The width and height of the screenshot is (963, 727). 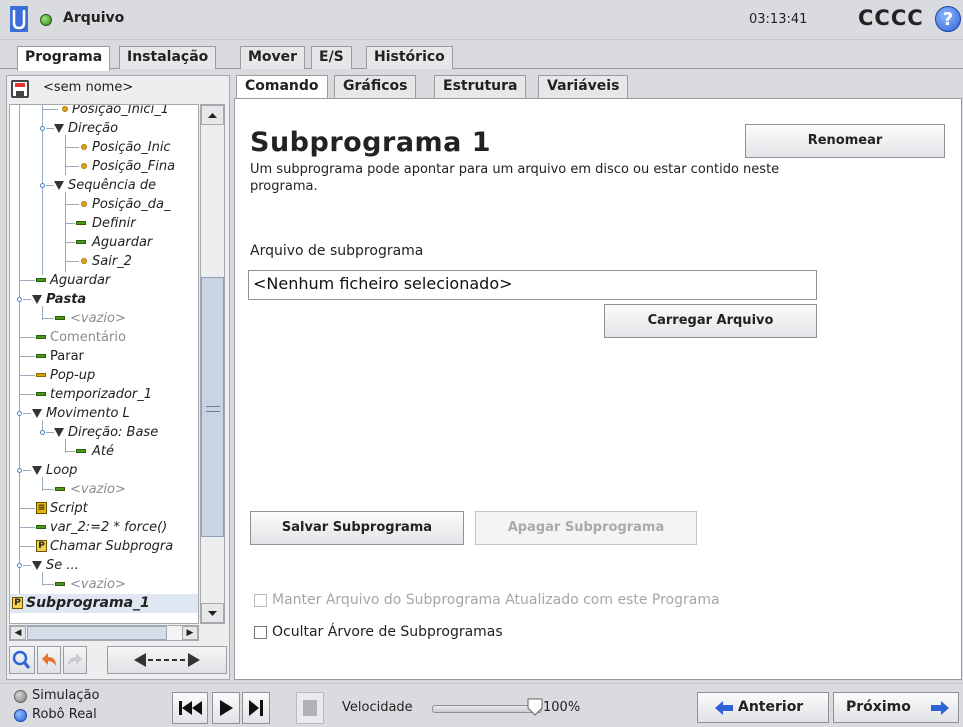 What do you see at coordinates (212, 613) in the screenshot?
I see `scroll-down-icon` at bounding box center [212, 613].